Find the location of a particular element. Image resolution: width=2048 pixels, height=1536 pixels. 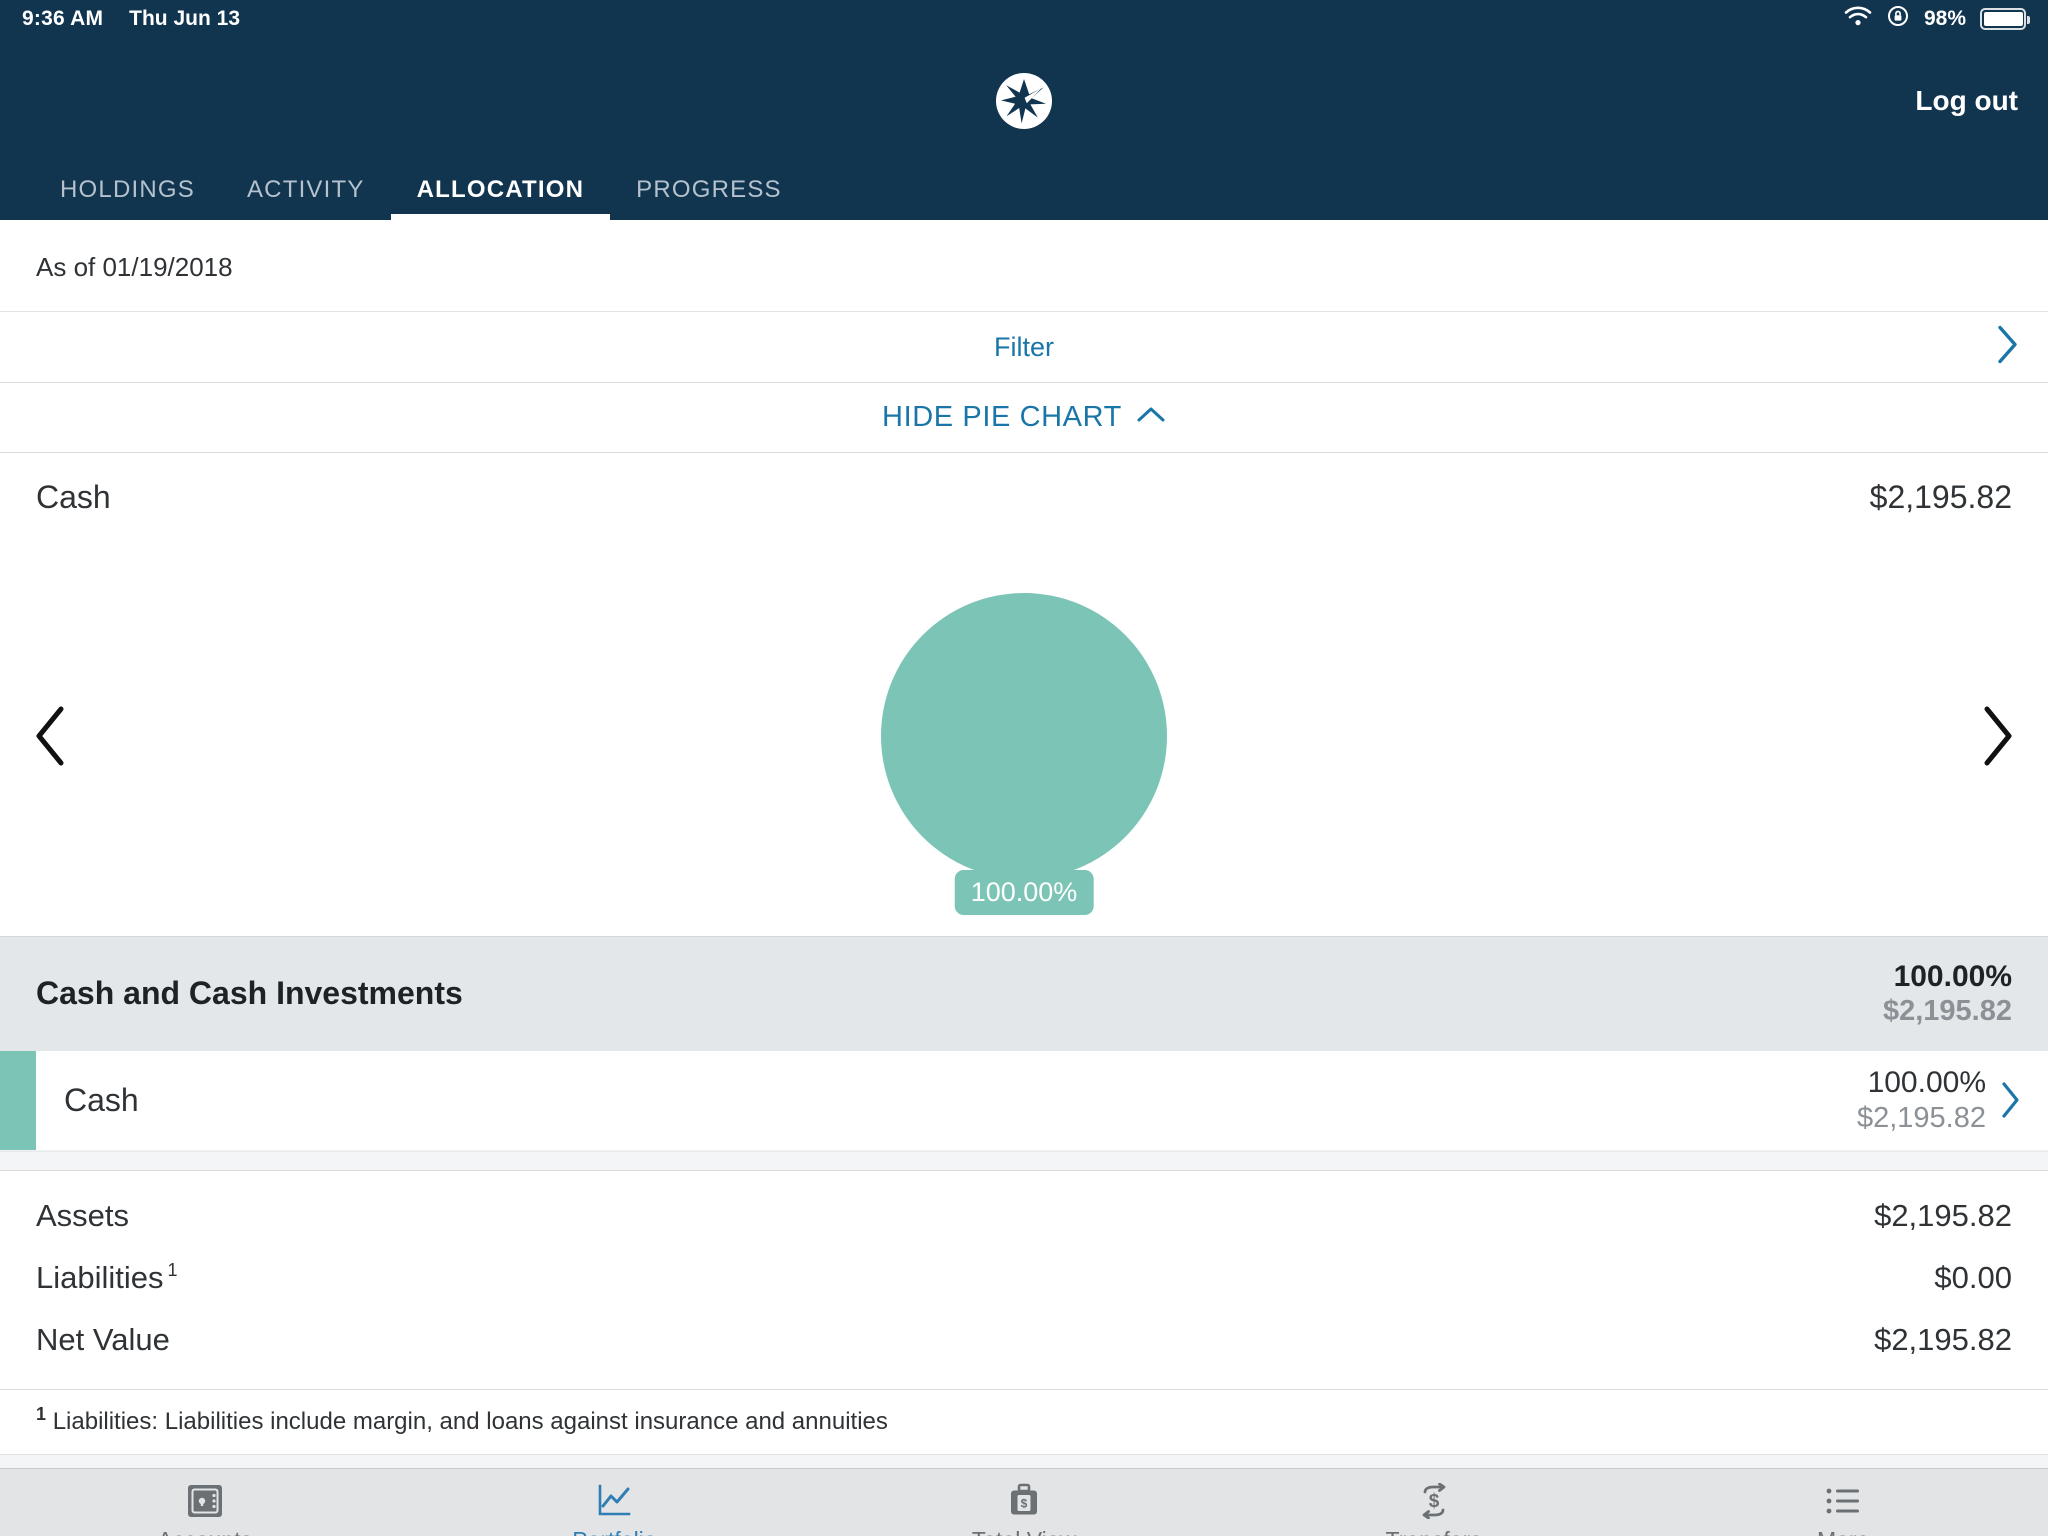

chevron-left-icon is located at coordinates (50, 736).